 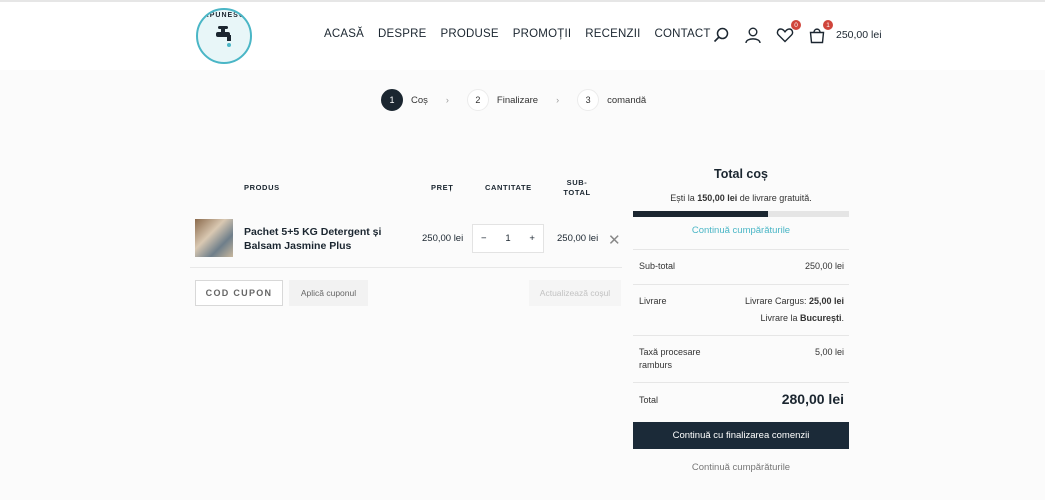 What do you see at coordinates (419, 100) in the screenshot?
I see `step-1-label: Coș` at bounding box center [419, 100].